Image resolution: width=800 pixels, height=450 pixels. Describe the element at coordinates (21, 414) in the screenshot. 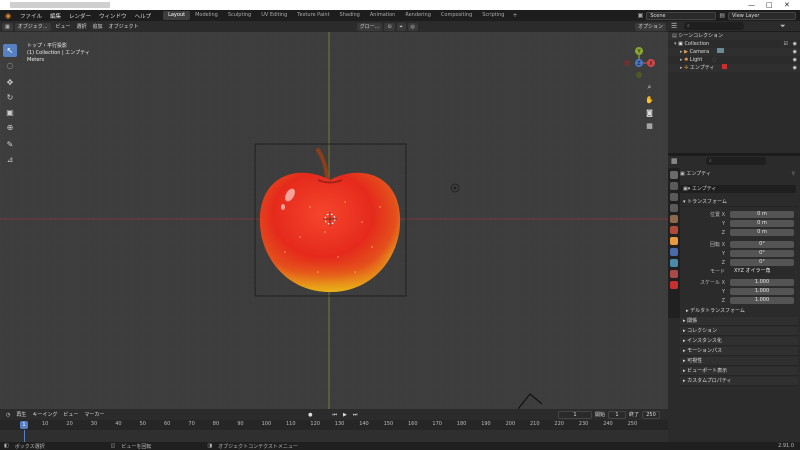

I see `menu-playback: 再生` at that location.